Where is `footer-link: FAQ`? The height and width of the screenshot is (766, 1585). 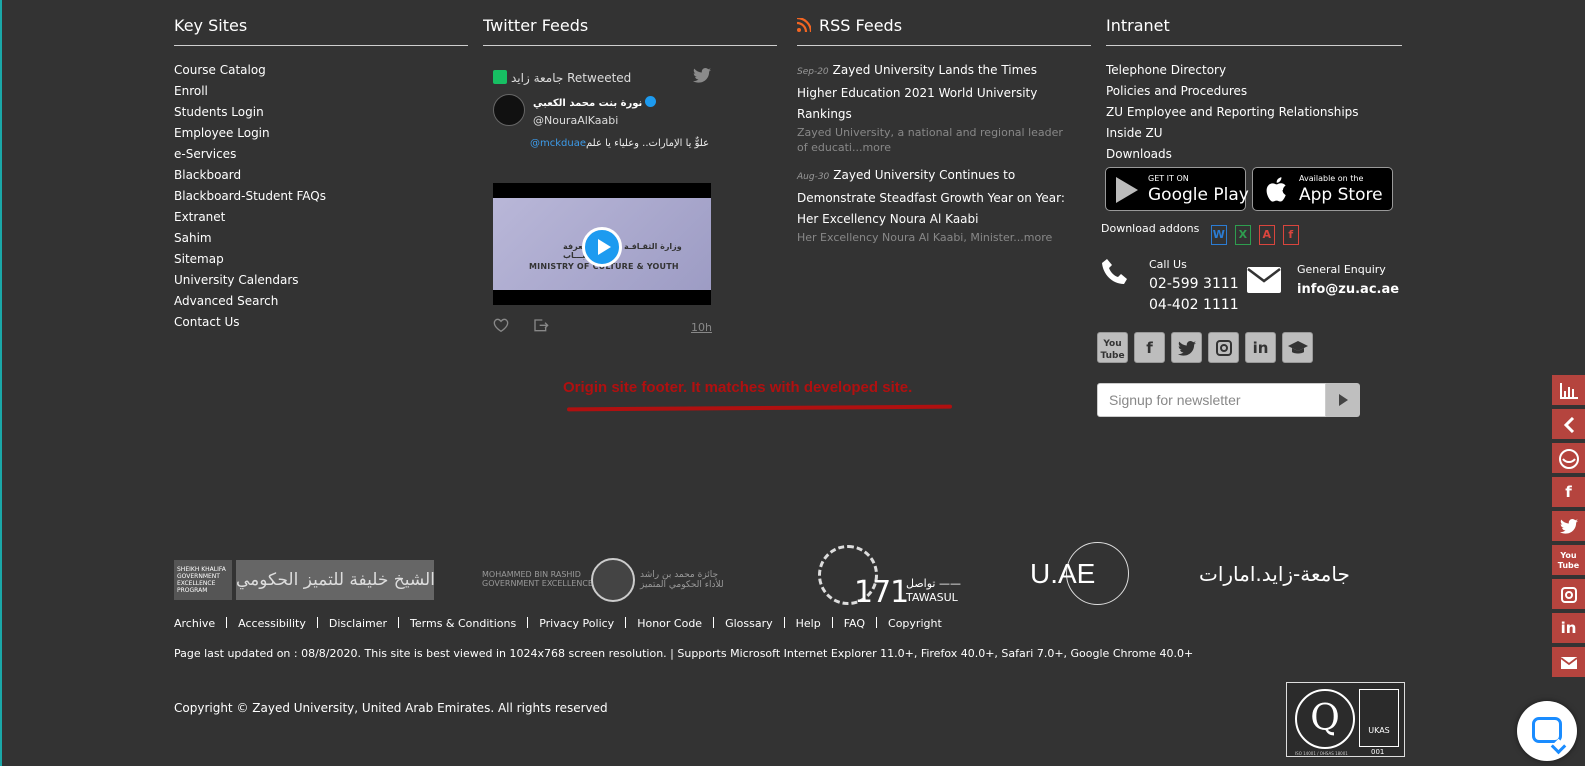
footer-link: FAQ is located at coordinates (854, 623).